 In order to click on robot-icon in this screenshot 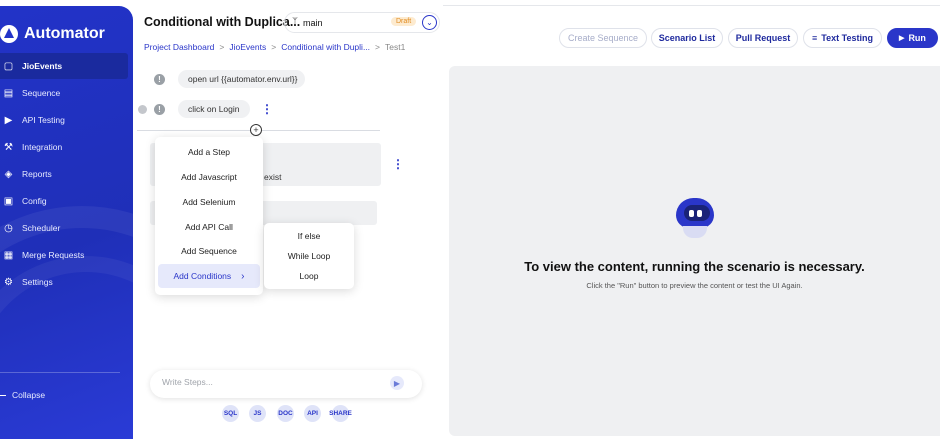, I will do `click(695, 219)`.